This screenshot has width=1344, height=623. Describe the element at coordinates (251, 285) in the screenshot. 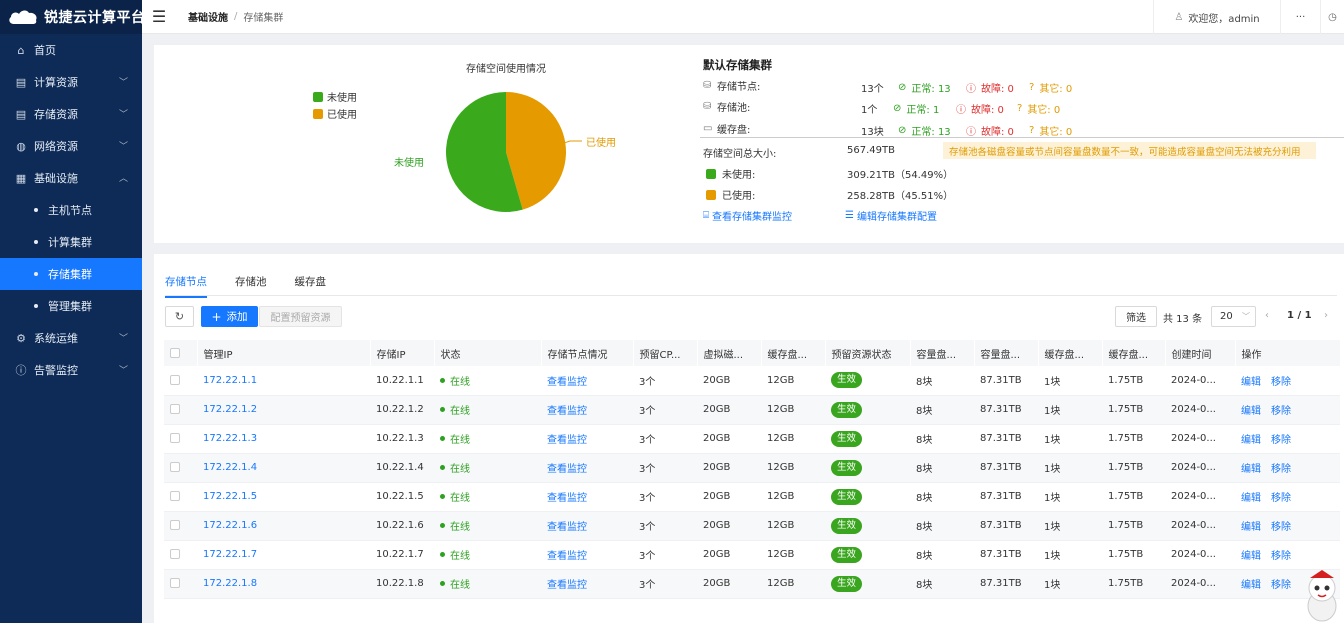

I see `tab-storage-pools: 存储池` at that location.